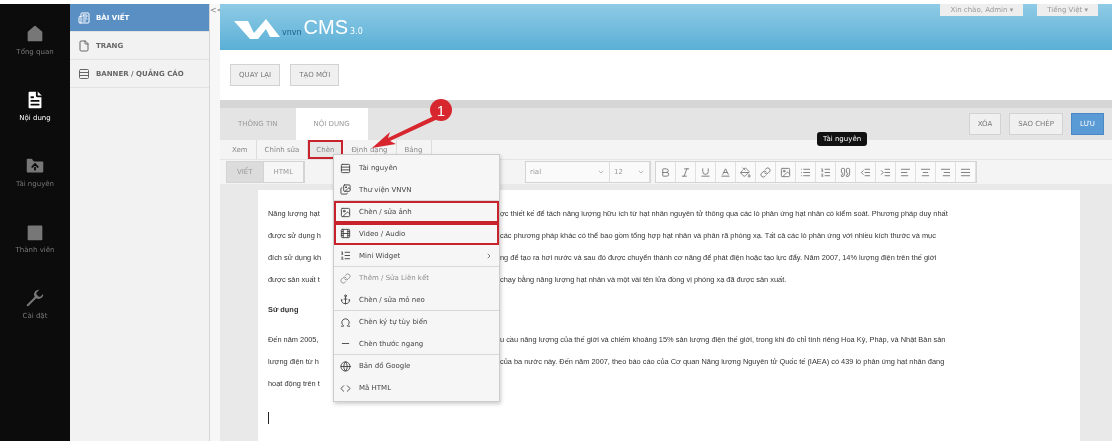 This screenshot has width=1112, height=441. I want to click on outdent-icon, so click(866, 172).